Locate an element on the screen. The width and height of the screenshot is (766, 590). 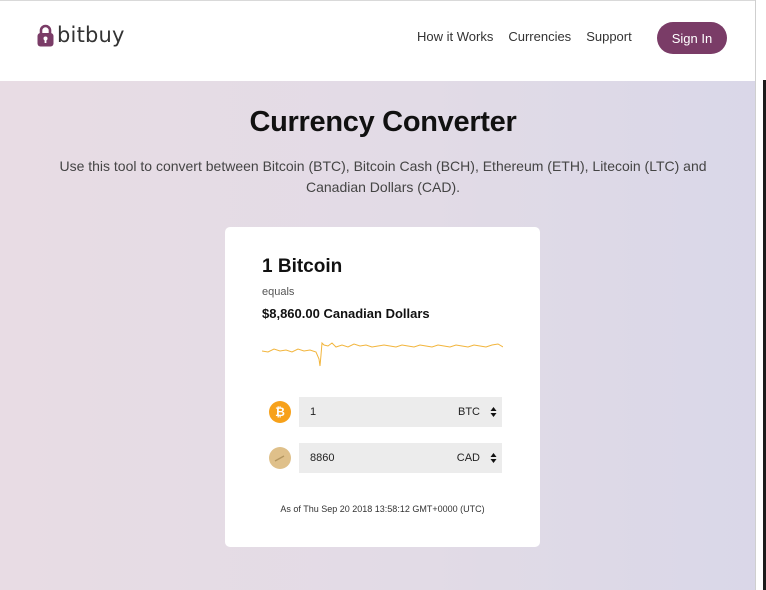
maple-arrow-icon is located at coordinates (279, 458).